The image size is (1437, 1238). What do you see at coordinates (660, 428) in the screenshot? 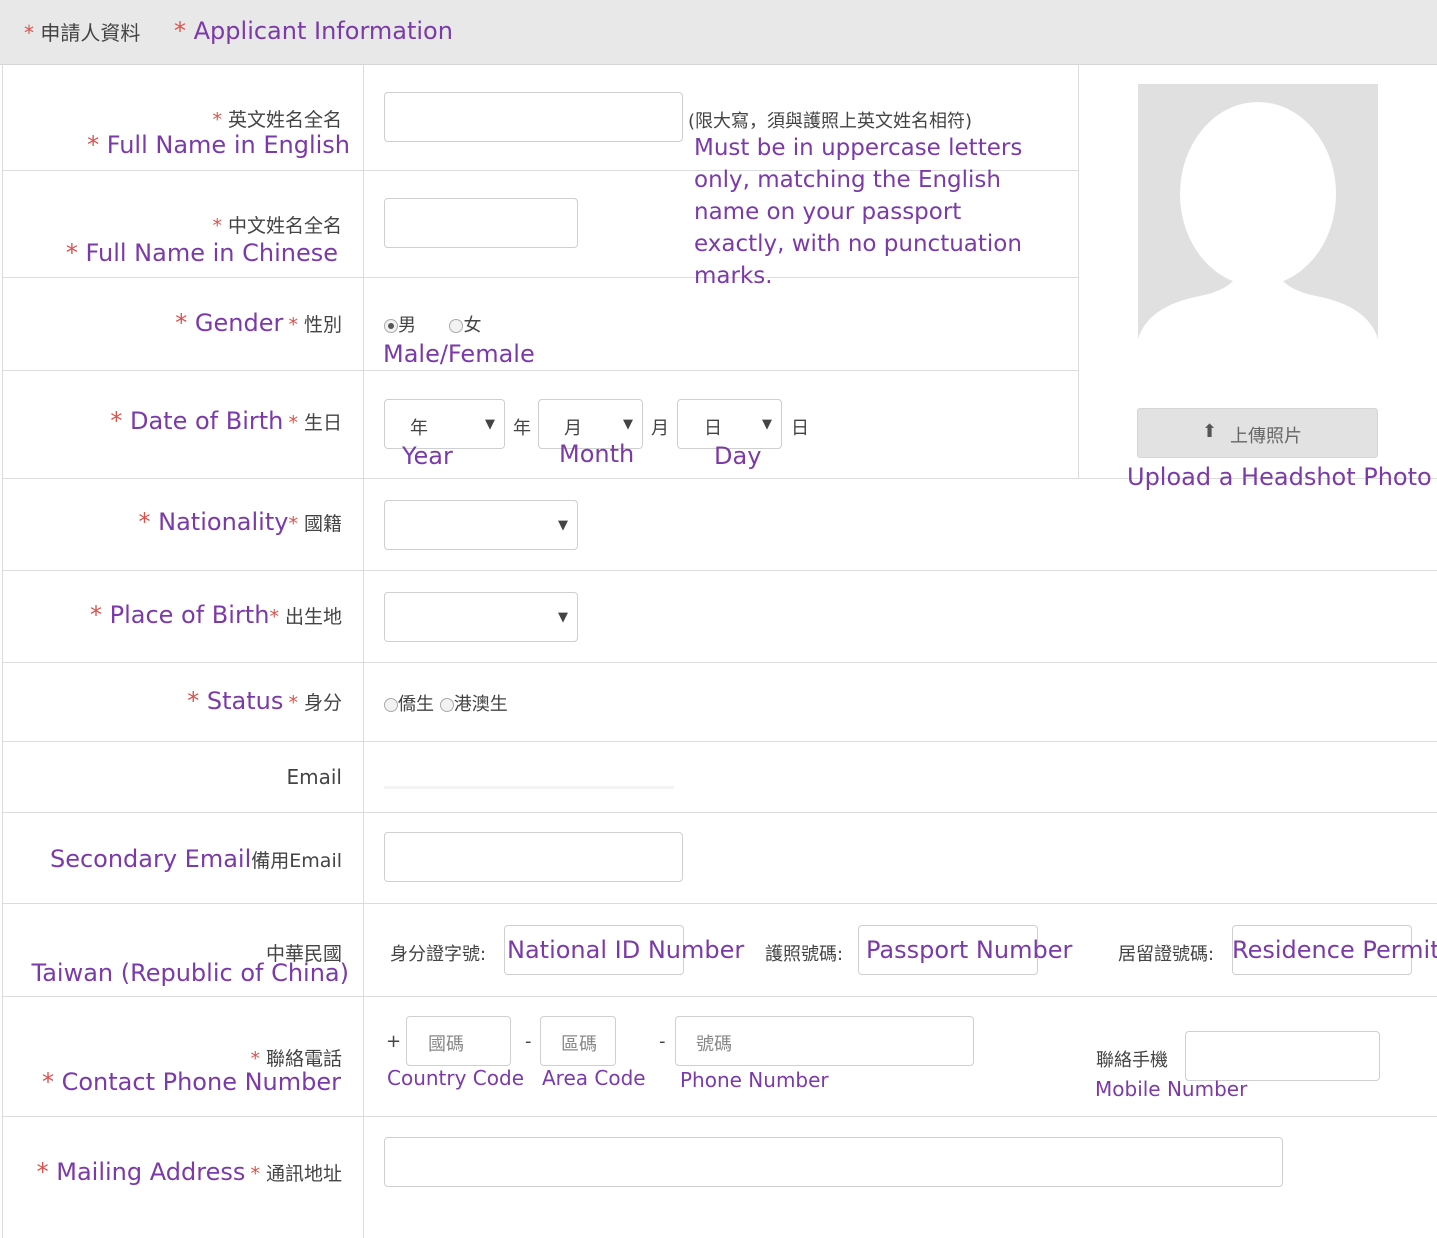
I see `dob-month-suffix: 月` at bounding box center [660, 428].